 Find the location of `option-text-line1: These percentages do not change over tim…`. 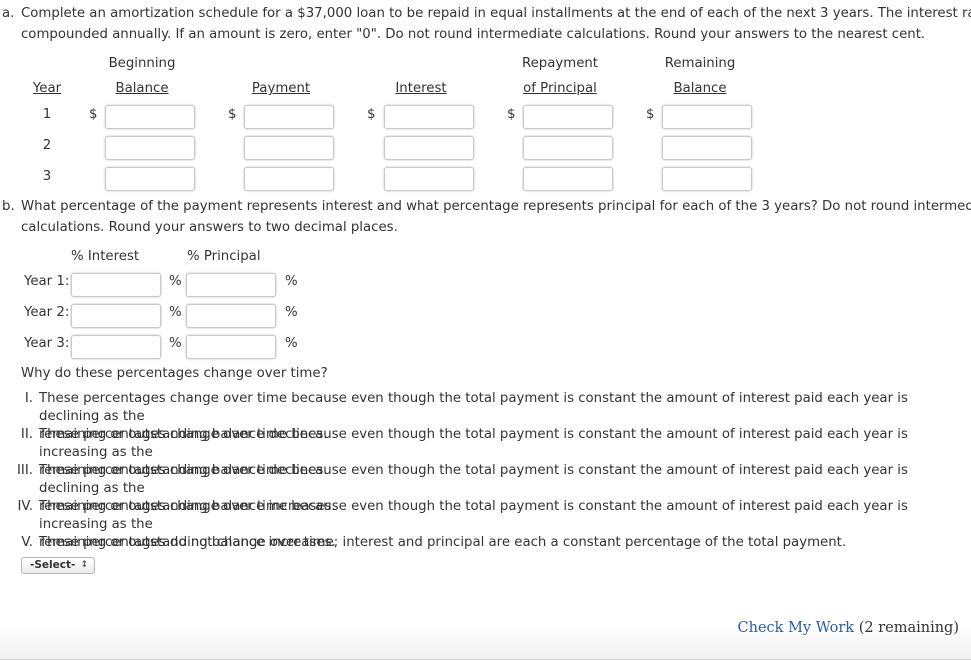

option-text-line1: These percentages do not change over tim… is located at coordinates (443, 542).